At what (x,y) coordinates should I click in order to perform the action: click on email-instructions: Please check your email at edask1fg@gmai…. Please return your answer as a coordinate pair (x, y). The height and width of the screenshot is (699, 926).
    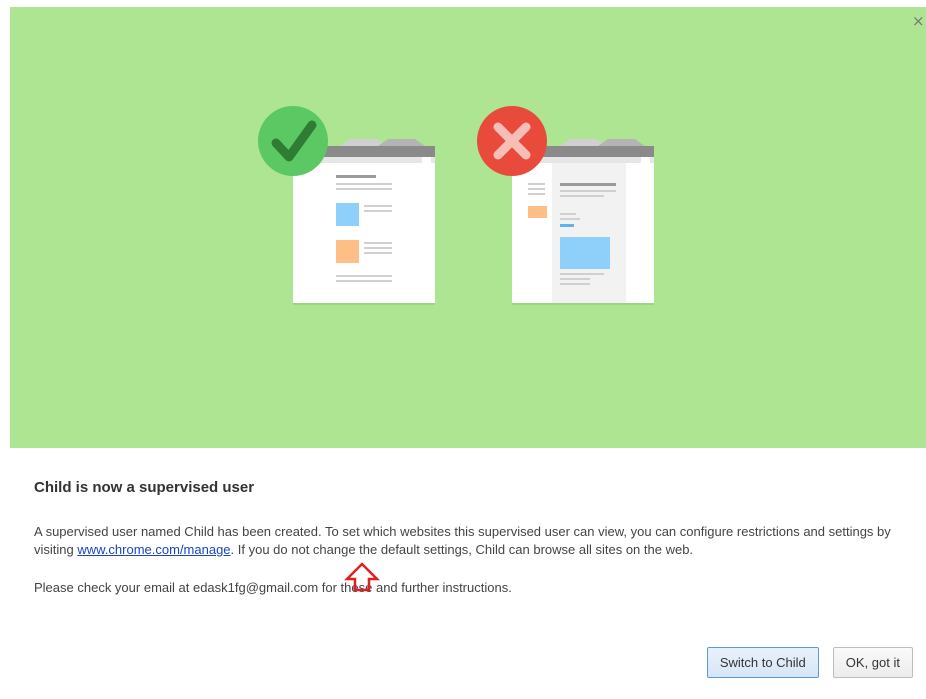
    Looking at the image, I should click on (273, 587).